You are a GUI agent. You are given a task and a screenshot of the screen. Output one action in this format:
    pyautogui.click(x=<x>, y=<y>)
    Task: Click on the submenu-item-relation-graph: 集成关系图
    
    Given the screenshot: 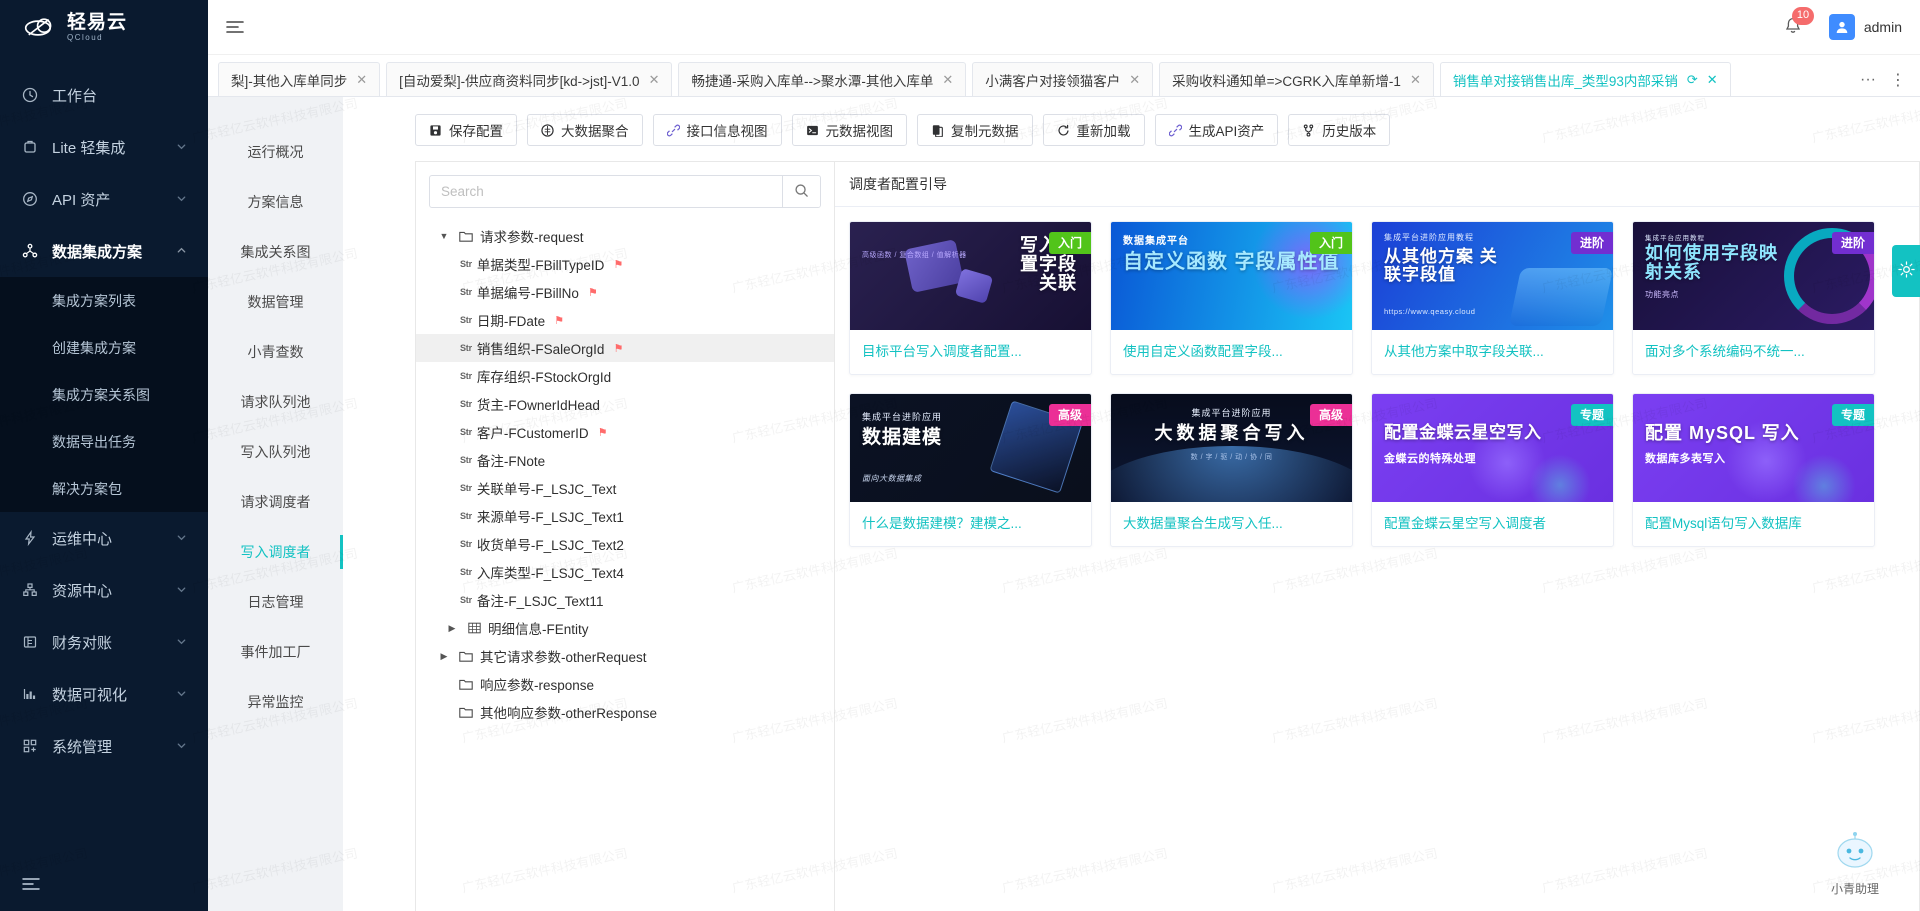 What is the action you would take?
    pyautogui.click(x=275, y=252)
    